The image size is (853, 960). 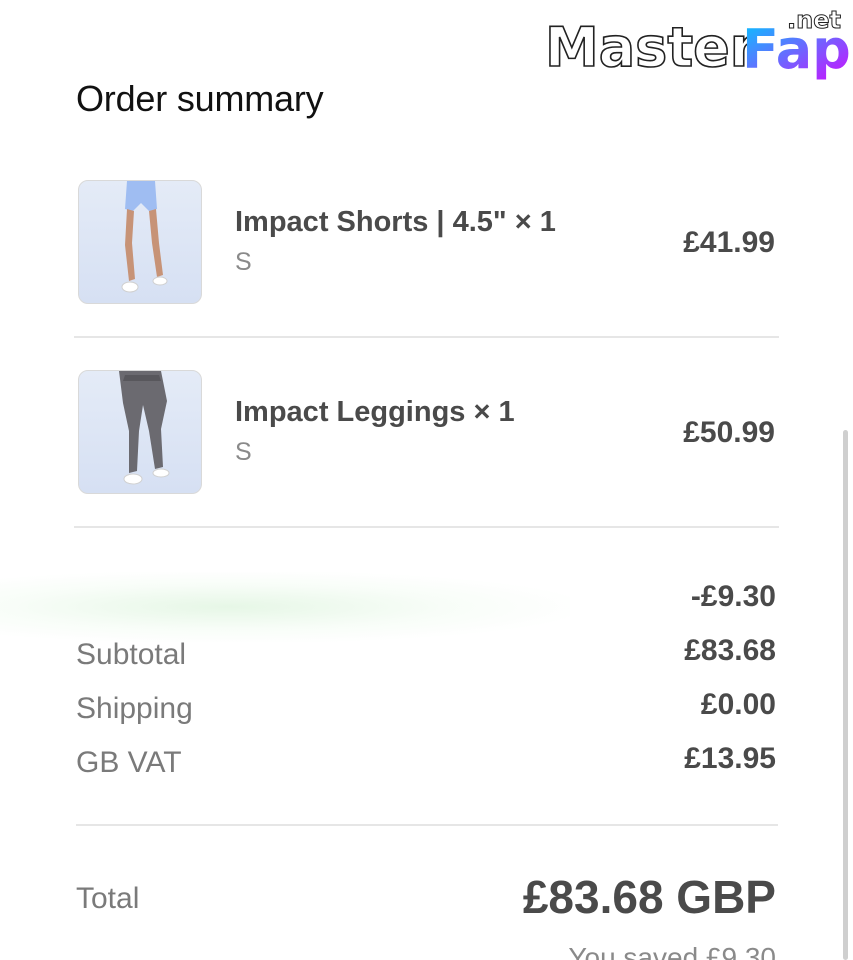 I want to click on shipping-row: Shipping £0.00, so click(x=426, y=707).